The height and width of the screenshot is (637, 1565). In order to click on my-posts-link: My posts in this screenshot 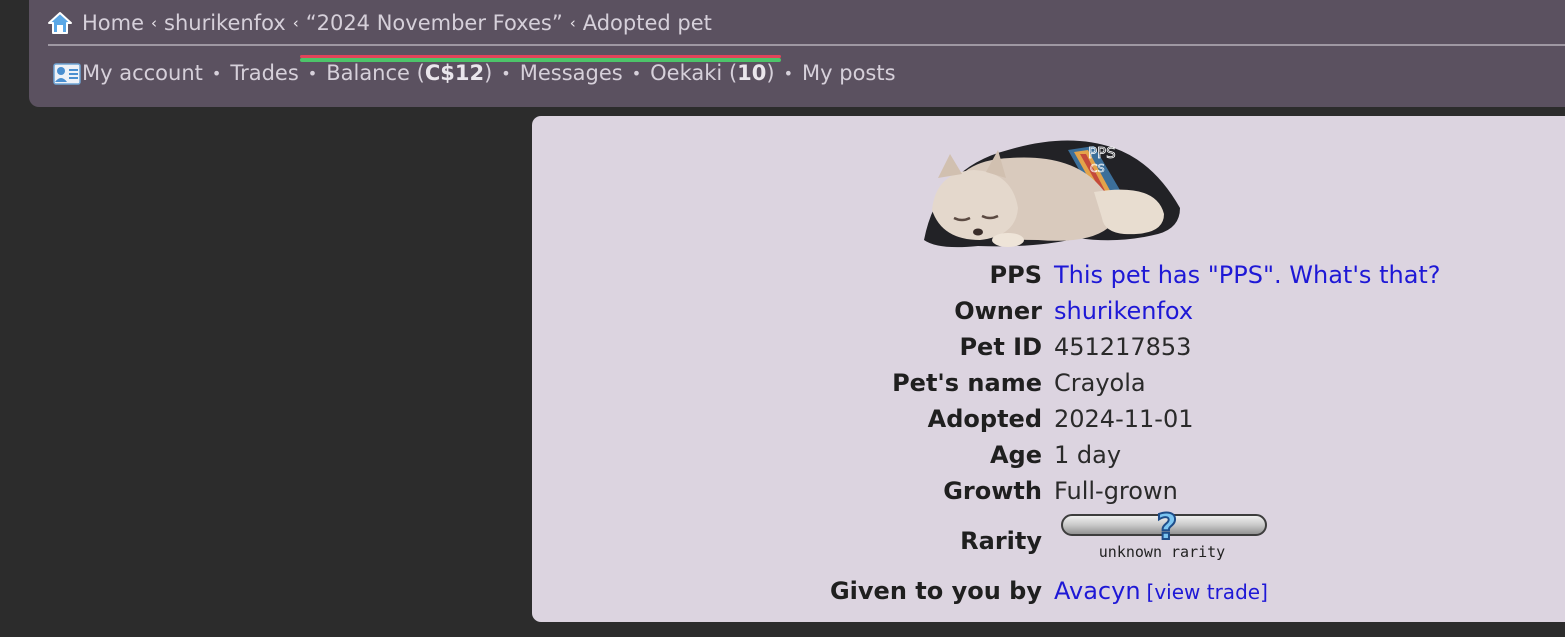, I will do `click(849, 73)`.